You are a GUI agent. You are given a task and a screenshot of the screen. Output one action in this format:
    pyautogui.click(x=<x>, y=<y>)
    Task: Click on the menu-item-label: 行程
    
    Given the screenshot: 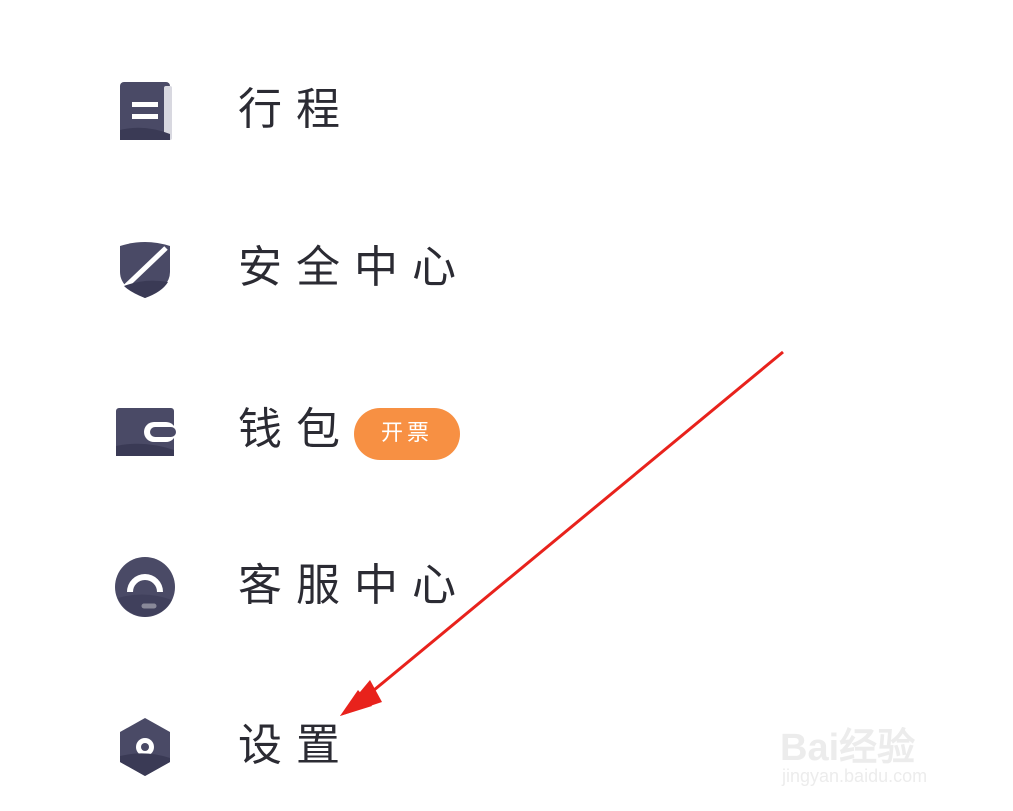 What is the action you would take?
    pyautogui.click(x=296, y=109)
    